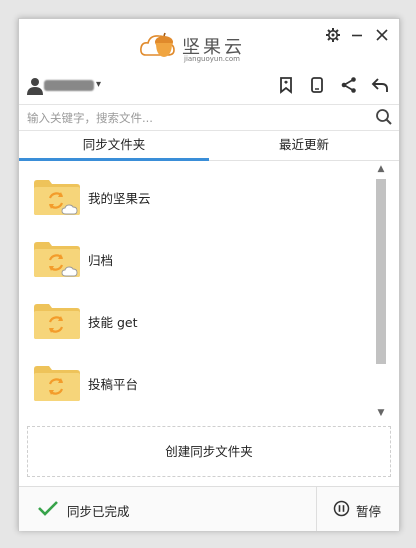 This screenshot has width=416, height=548. Describe the element at coordinates (349, 85) in the screenshot. I see `share-icon` at that location.